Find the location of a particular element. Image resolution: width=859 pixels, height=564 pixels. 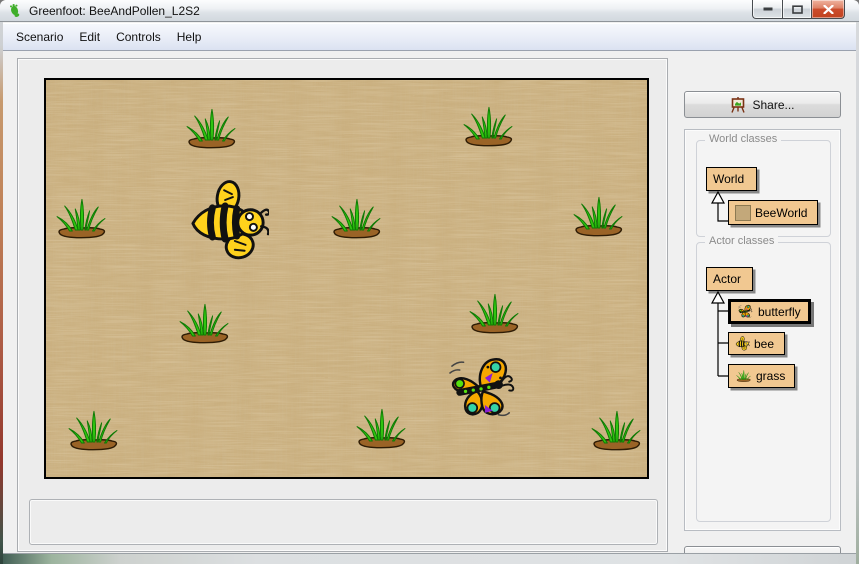

menu-edit: Edit is located at coordinates (89, 37).